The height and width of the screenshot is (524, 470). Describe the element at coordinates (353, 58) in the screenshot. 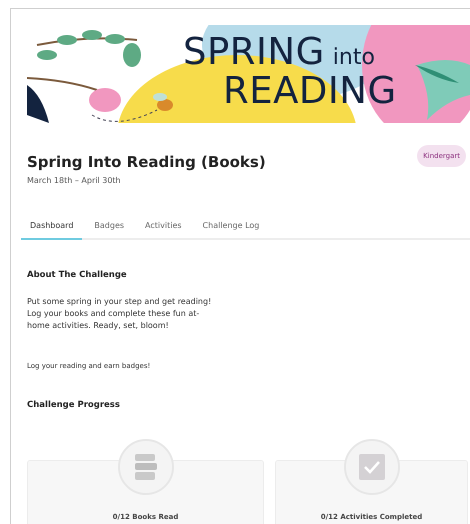

I see `banner-title: into` at that location.